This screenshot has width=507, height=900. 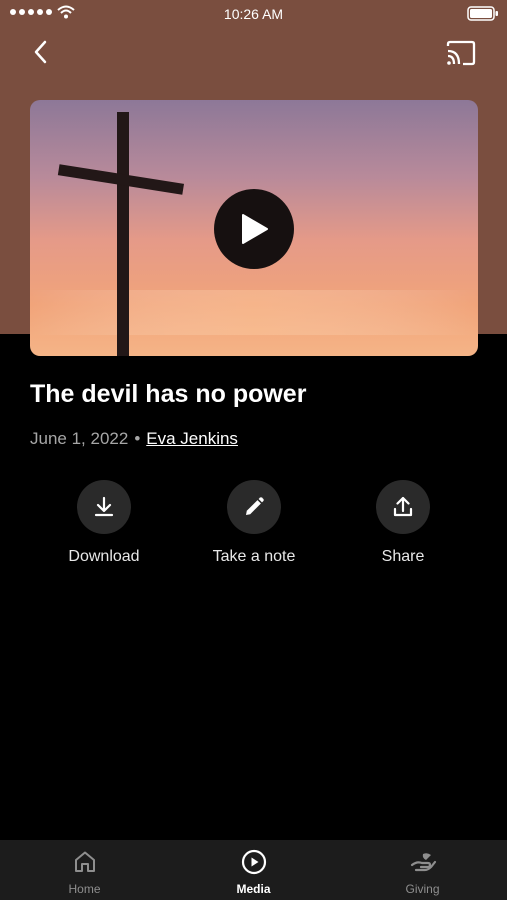 What do you see at coordinates (192, 438) in the screenshot?
I see `author-link: Eva Jenkins` at bounding box center [192, 438].